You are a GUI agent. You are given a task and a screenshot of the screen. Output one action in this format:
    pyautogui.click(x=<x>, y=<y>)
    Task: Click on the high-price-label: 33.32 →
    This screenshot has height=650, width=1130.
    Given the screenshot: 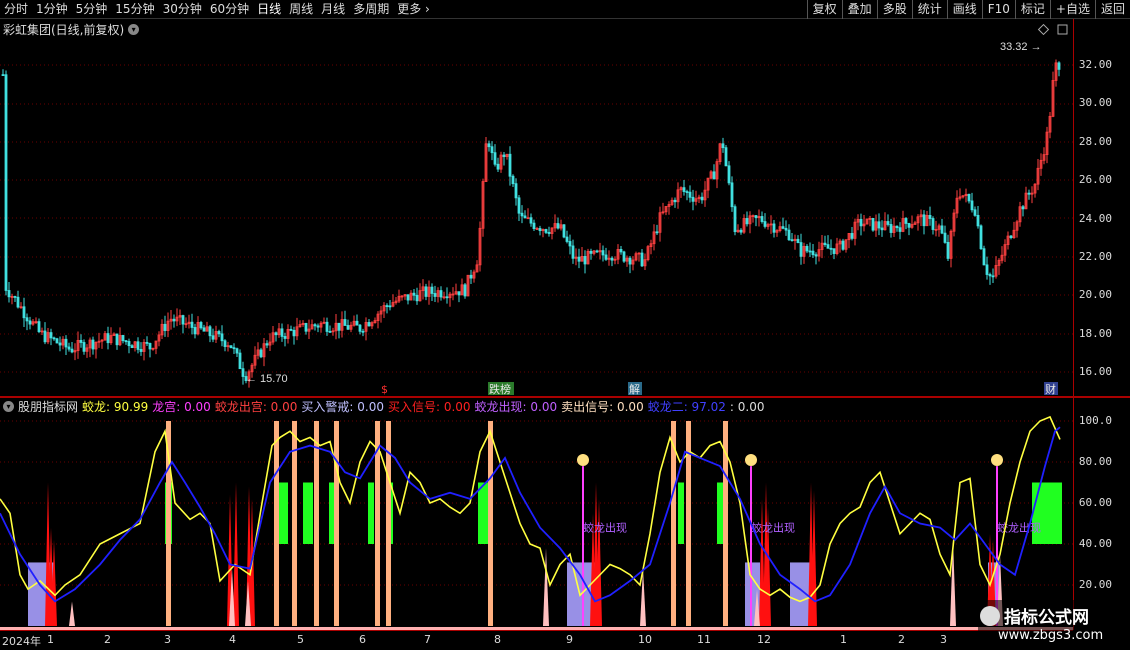 What is the action you would take?
    pyautogui.click(x=1021, y=47)
    